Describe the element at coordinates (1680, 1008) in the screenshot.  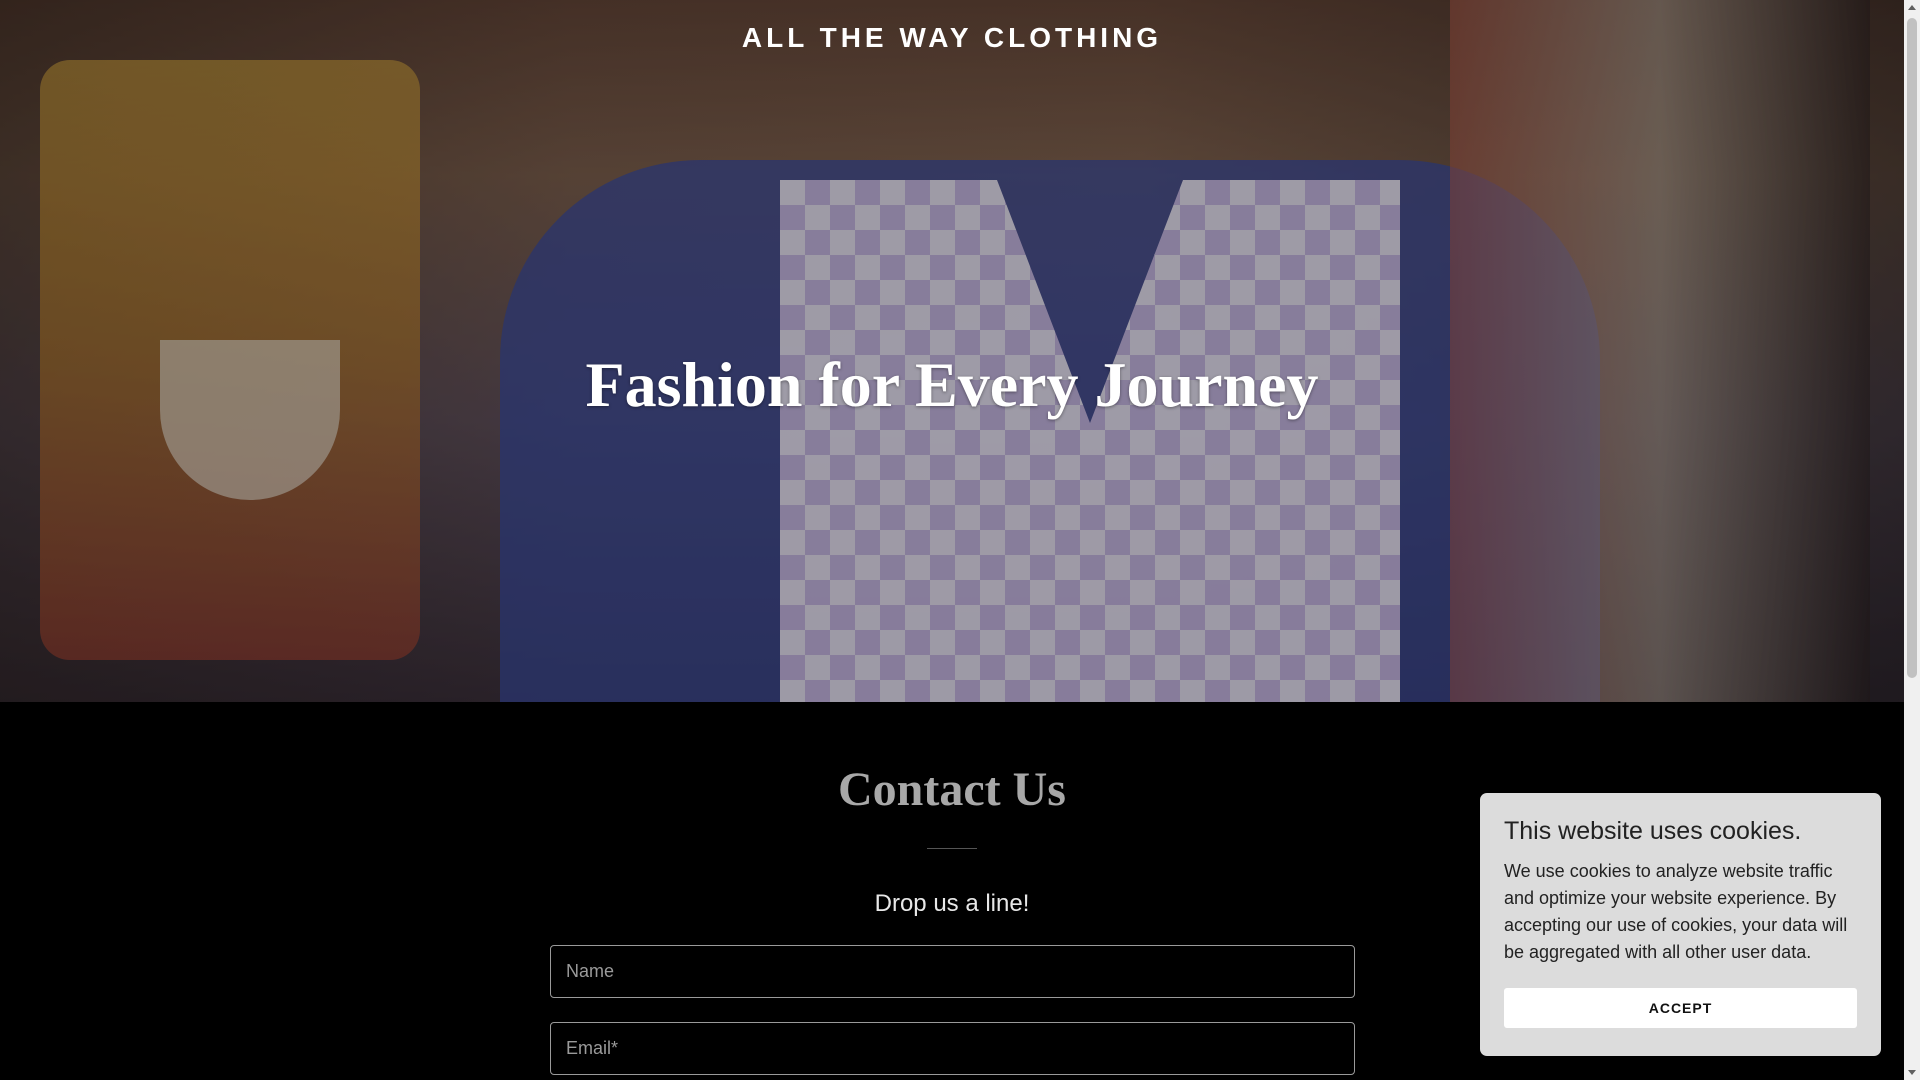
I see `accept-cookies-button: ACCEPT` at that location.